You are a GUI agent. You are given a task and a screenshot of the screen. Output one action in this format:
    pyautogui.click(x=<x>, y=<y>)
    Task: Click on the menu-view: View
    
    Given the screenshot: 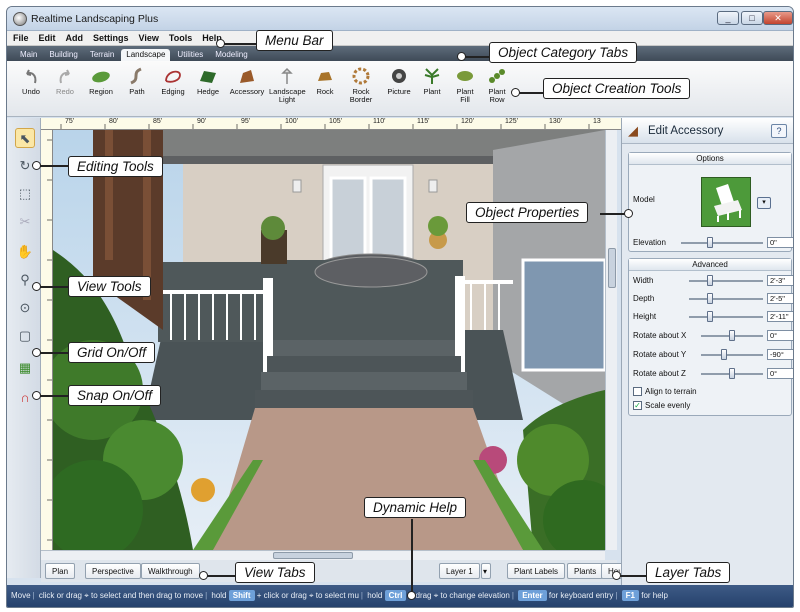 What is the action you would take?
    pyautogui.click(x=149, y=38)
    